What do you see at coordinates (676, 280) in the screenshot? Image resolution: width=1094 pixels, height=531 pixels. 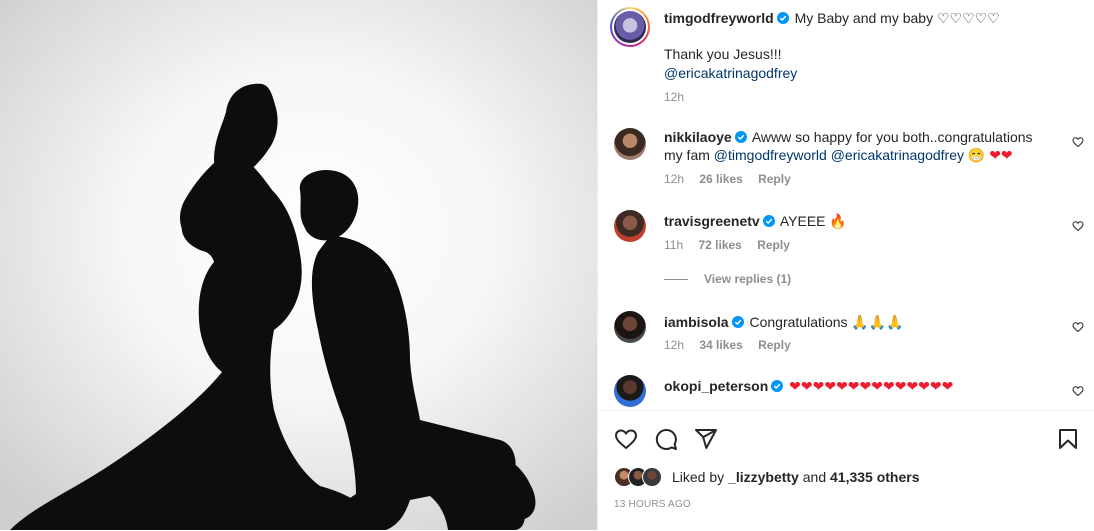 I see `divider-line` at bounding box center [676, 280].